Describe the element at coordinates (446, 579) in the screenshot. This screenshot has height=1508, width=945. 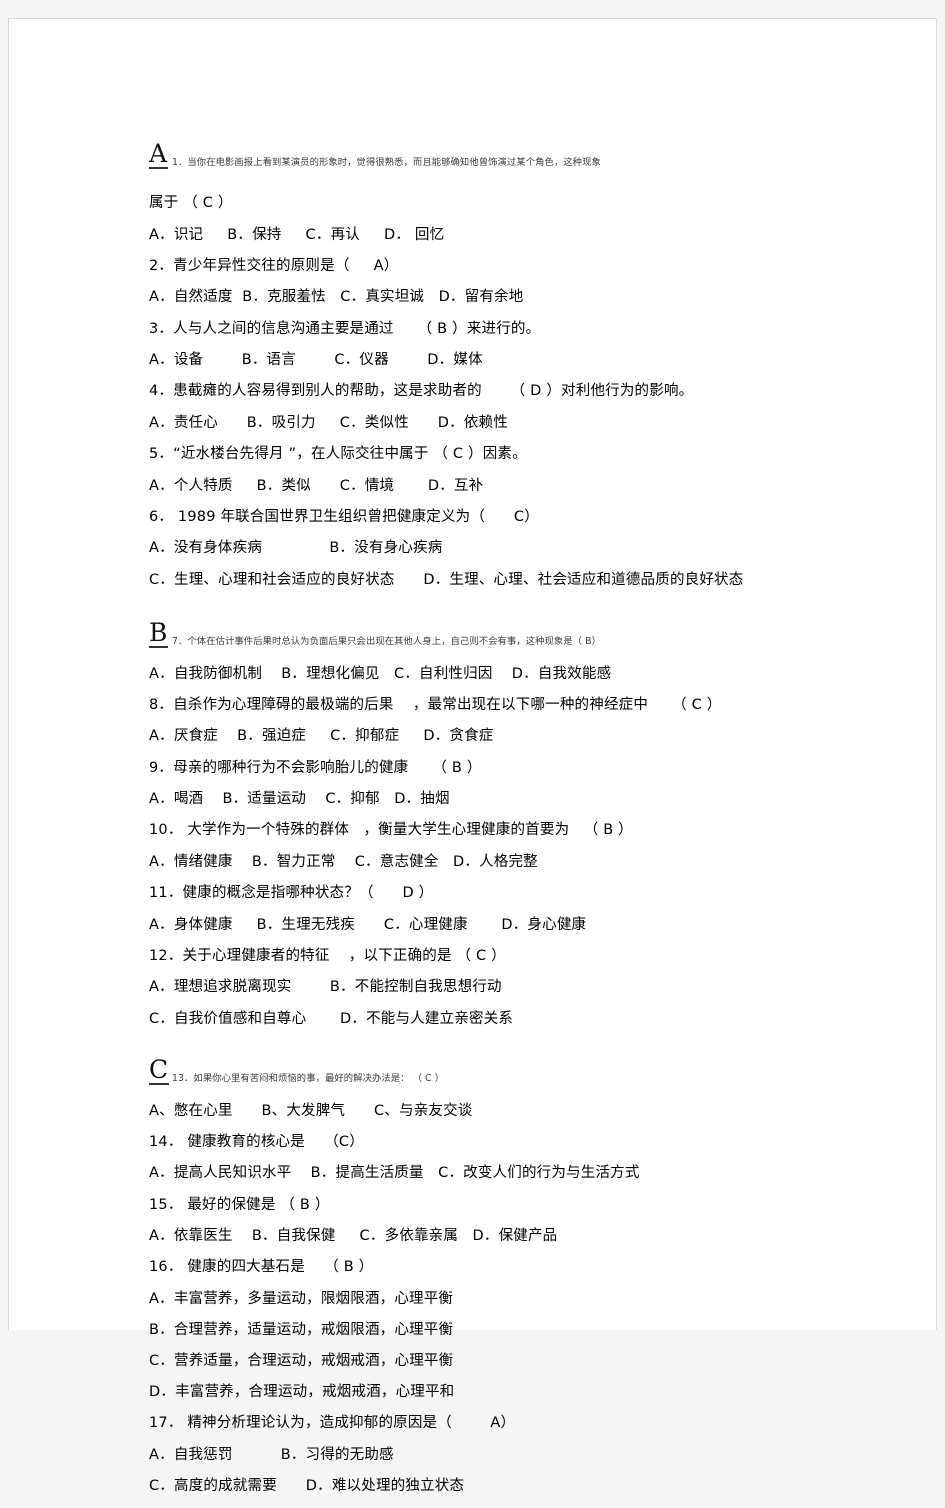
I see `question-6-options-cd: C．生理、心理和社会适应的良好状态 D．生理、心理、社会适应和道德品质的良好状态` at that location.